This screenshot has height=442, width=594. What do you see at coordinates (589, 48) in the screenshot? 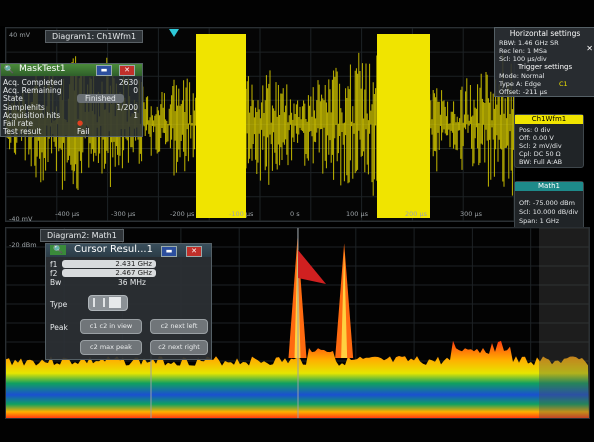
I see `close-icon: ✕` at bounding box center [589, 48].